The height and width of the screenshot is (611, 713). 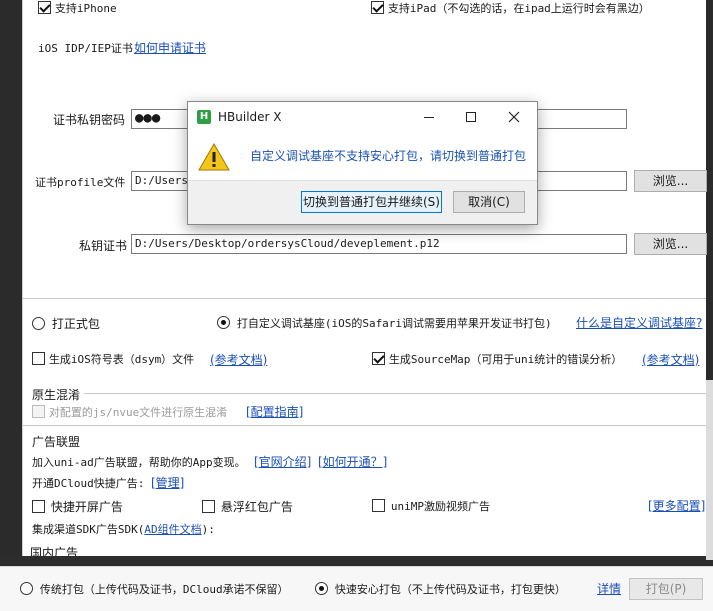 What do you see at coordinates (238, 359) in the screenshot?
I see `dsym-doc-link: (参考文档)` at bounding box center [238, 359].